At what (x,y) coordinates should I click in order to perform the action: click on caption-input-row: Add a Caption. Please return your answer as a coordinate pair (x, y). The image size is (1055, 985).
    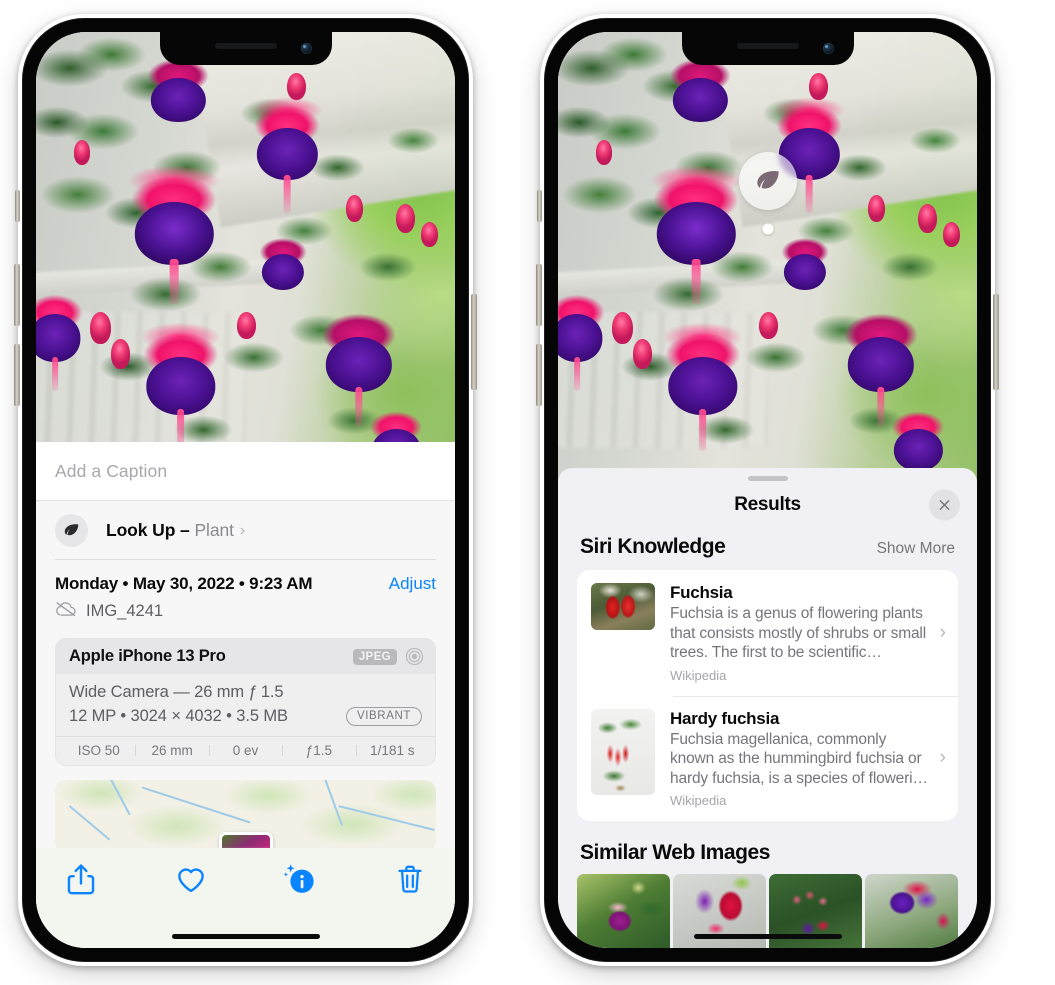
    Looking at the image, I should click on (245, 471).